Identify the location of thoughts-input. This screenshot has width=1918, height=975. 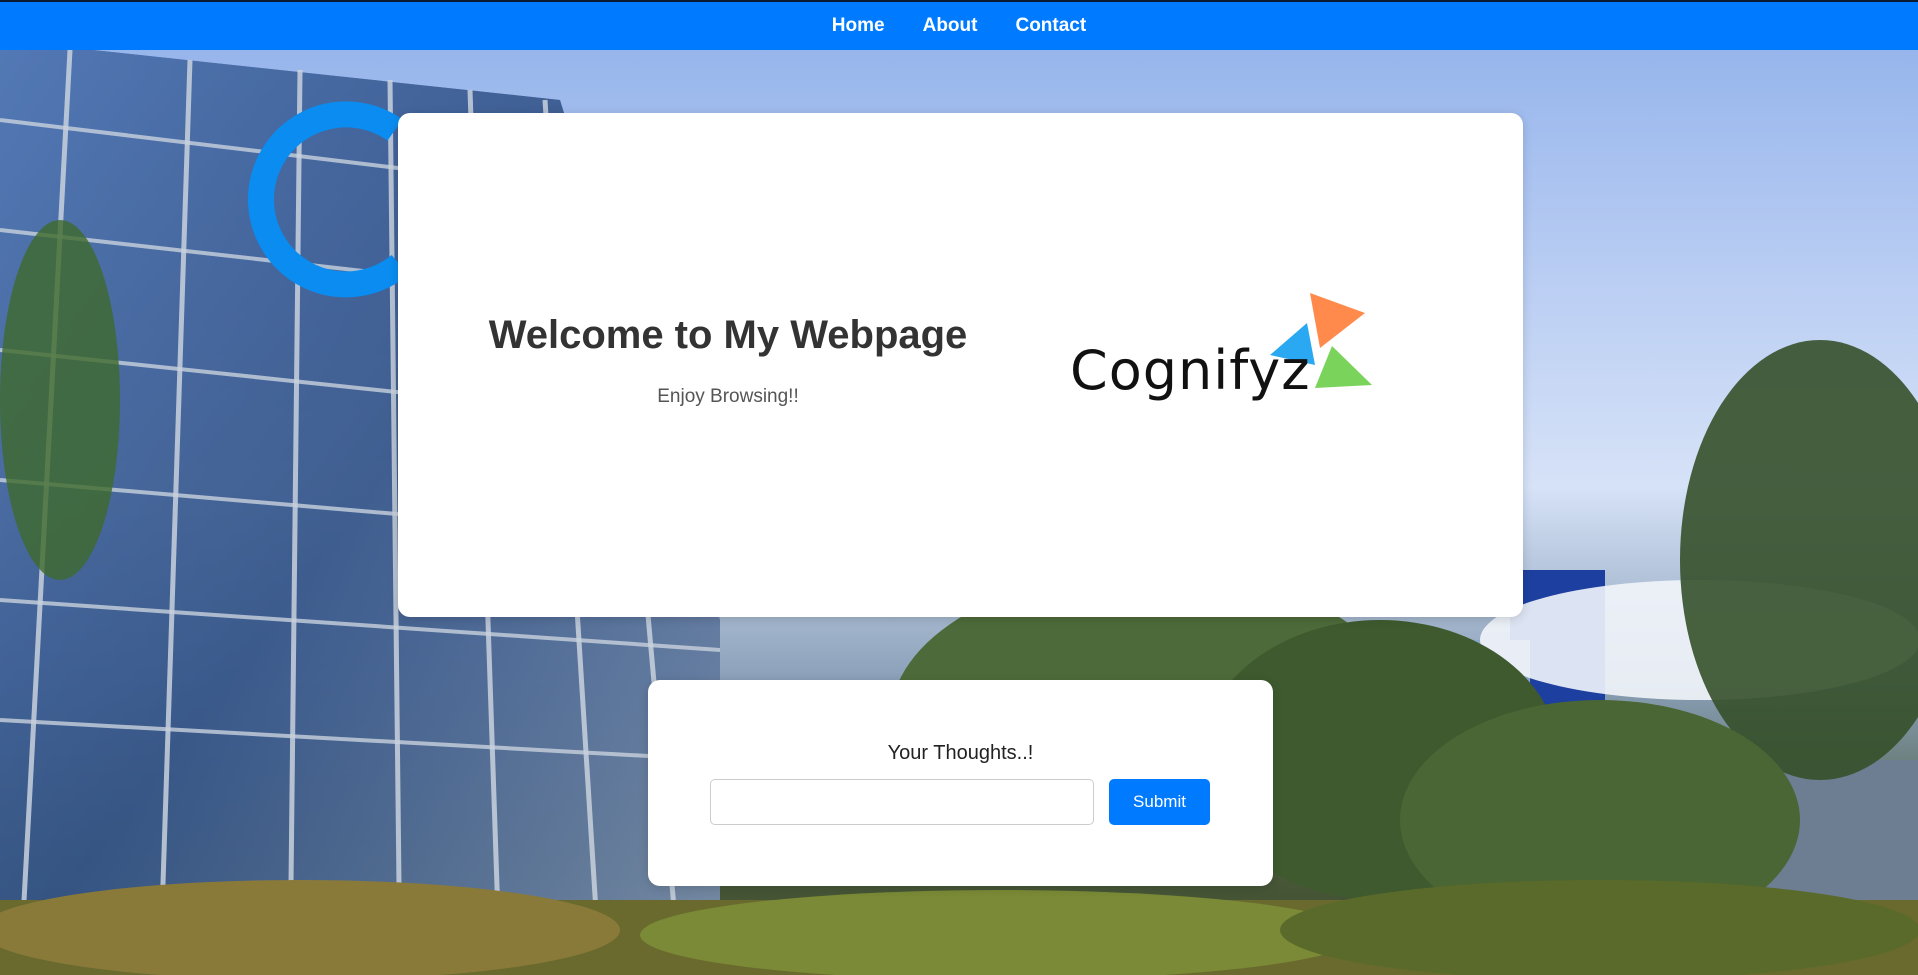
(902, 802).